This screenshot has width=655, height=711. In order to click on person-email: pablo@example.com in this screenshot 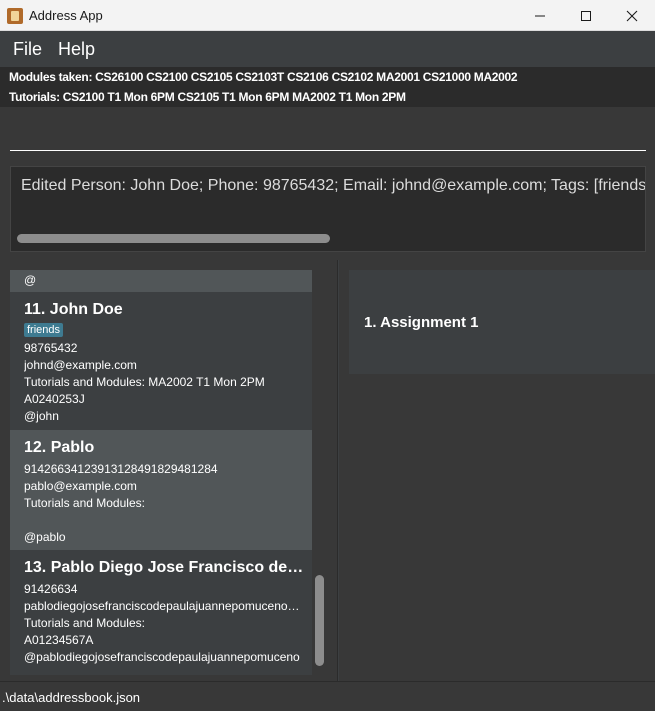, I will do `click(80, 486)`.